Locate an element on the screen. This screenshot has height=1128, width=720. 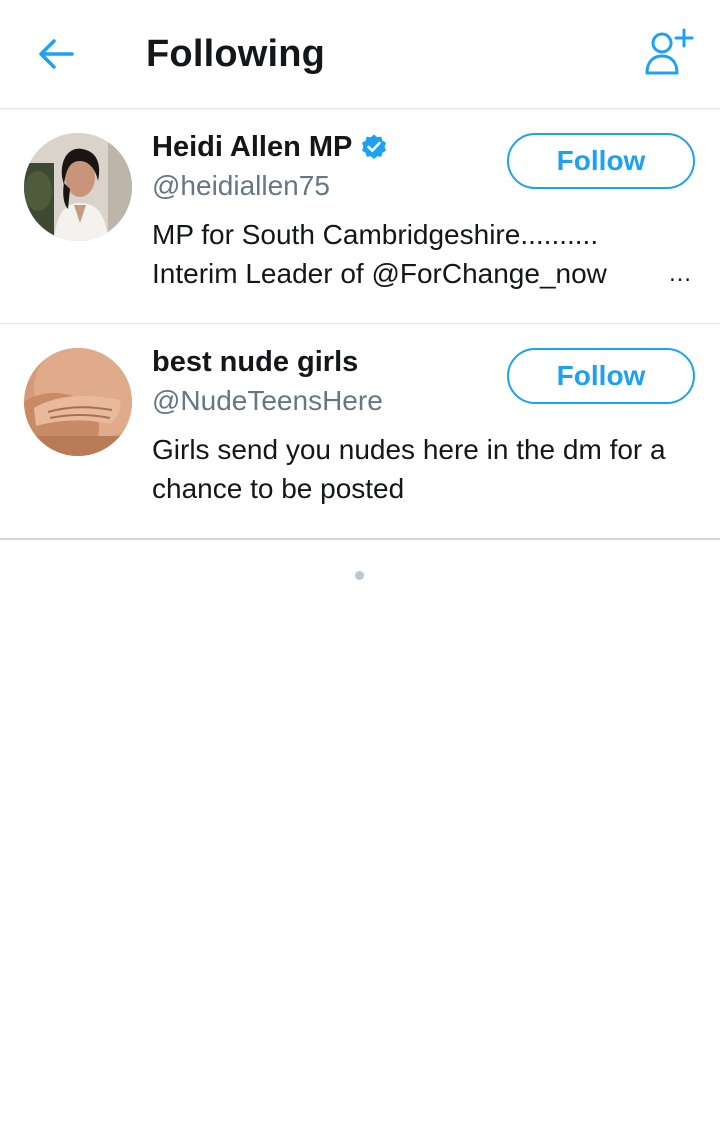
bio-line: chance to be posted is located at coordinates (278, 488).